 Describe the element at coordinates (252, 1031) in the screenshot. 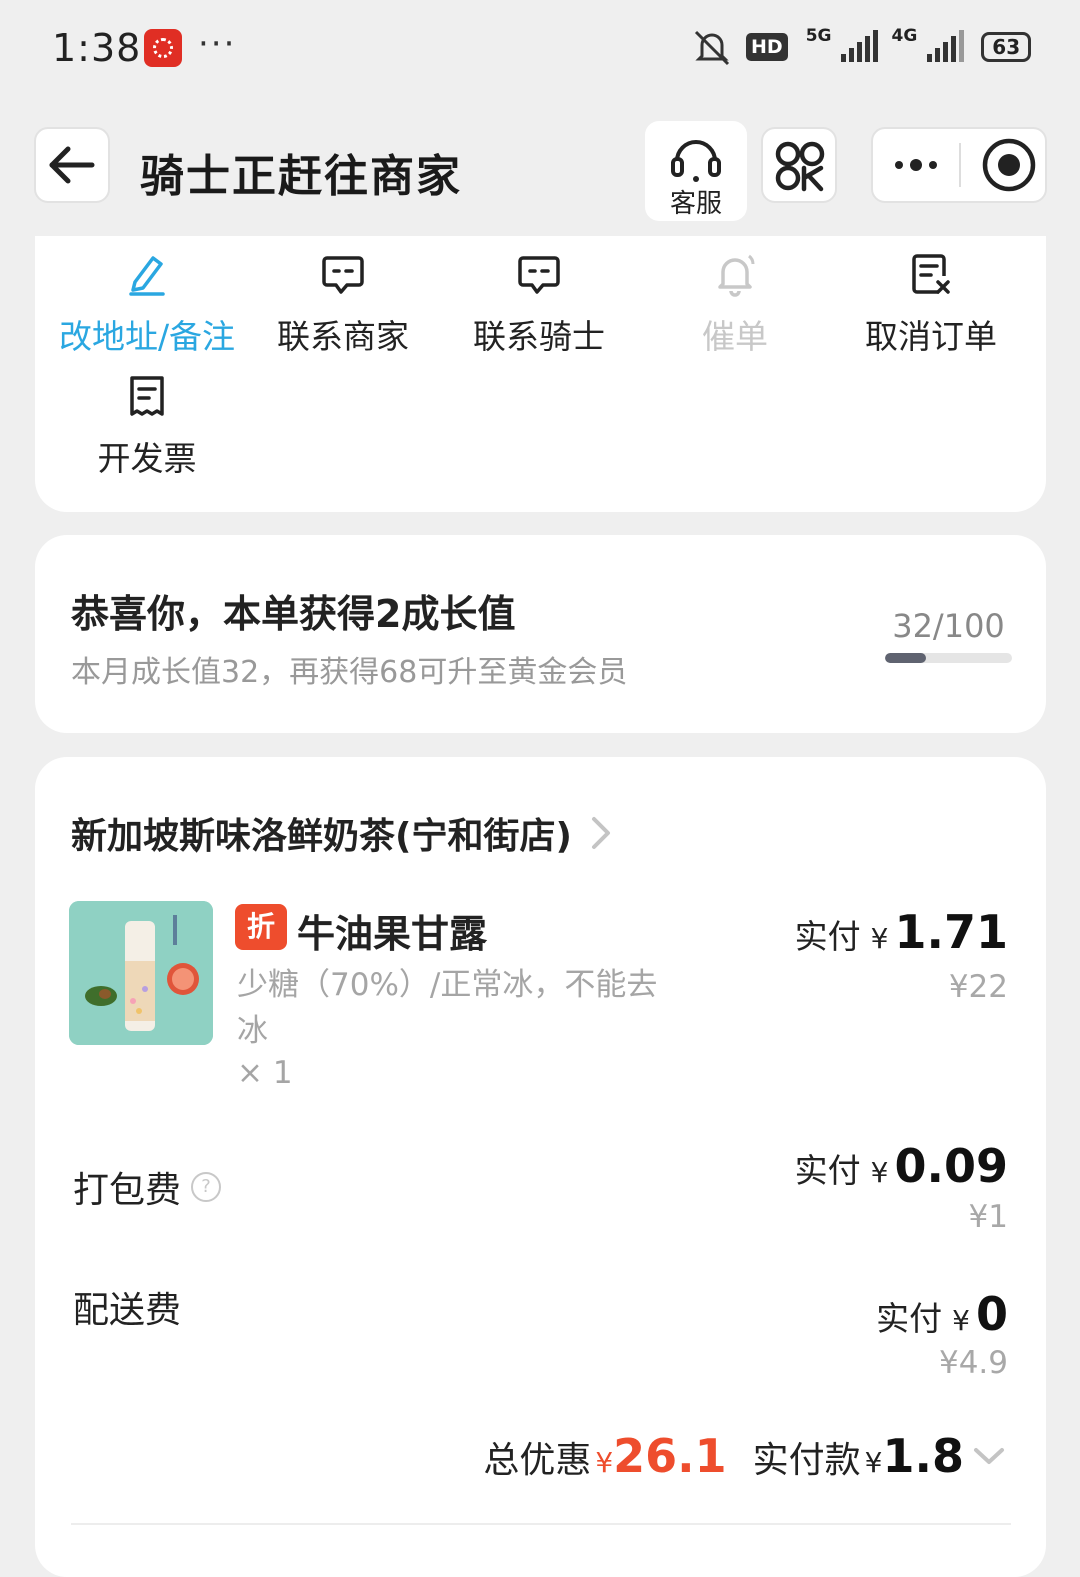

I see `product-spec-line2: 冰` at that location.